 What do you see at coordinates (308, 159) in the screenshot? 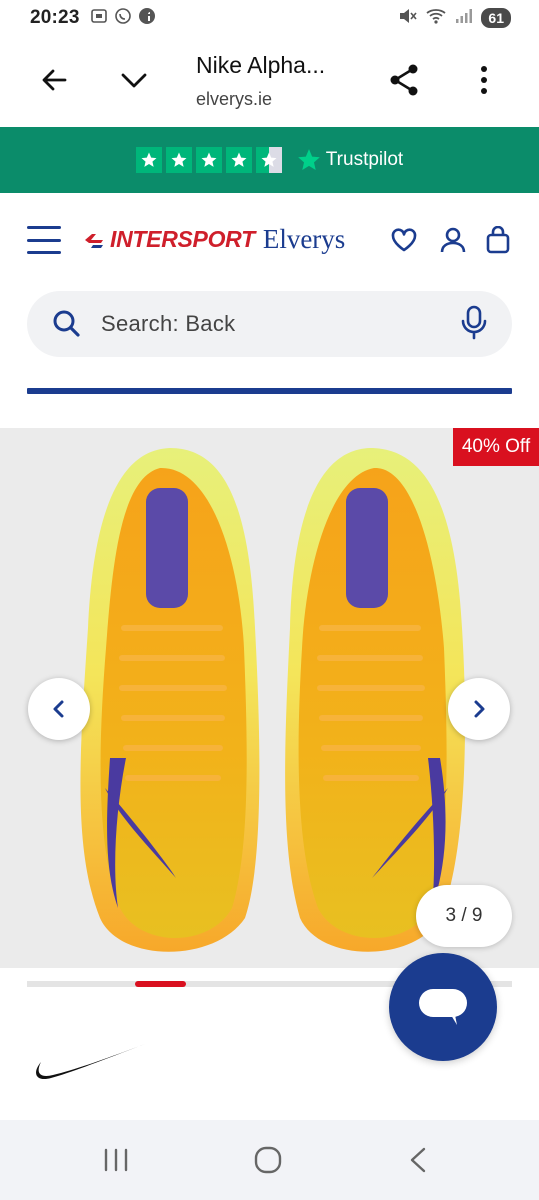
I see `trustpilot-star-icon` at bounding box center [308, 159].